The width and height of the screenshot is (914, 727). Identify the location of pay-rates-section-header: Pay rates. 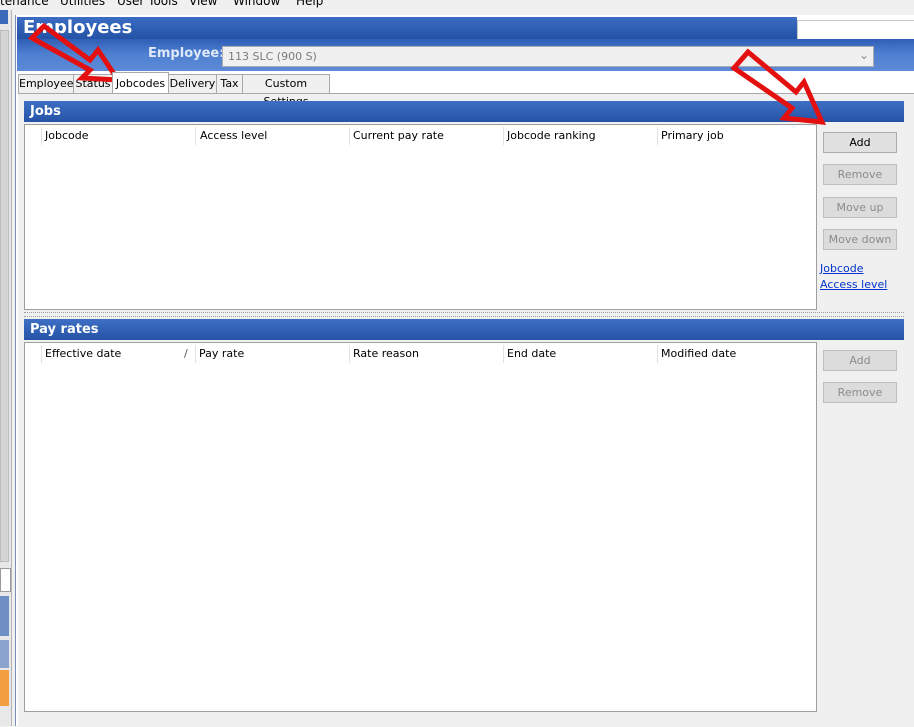
(464, 329).